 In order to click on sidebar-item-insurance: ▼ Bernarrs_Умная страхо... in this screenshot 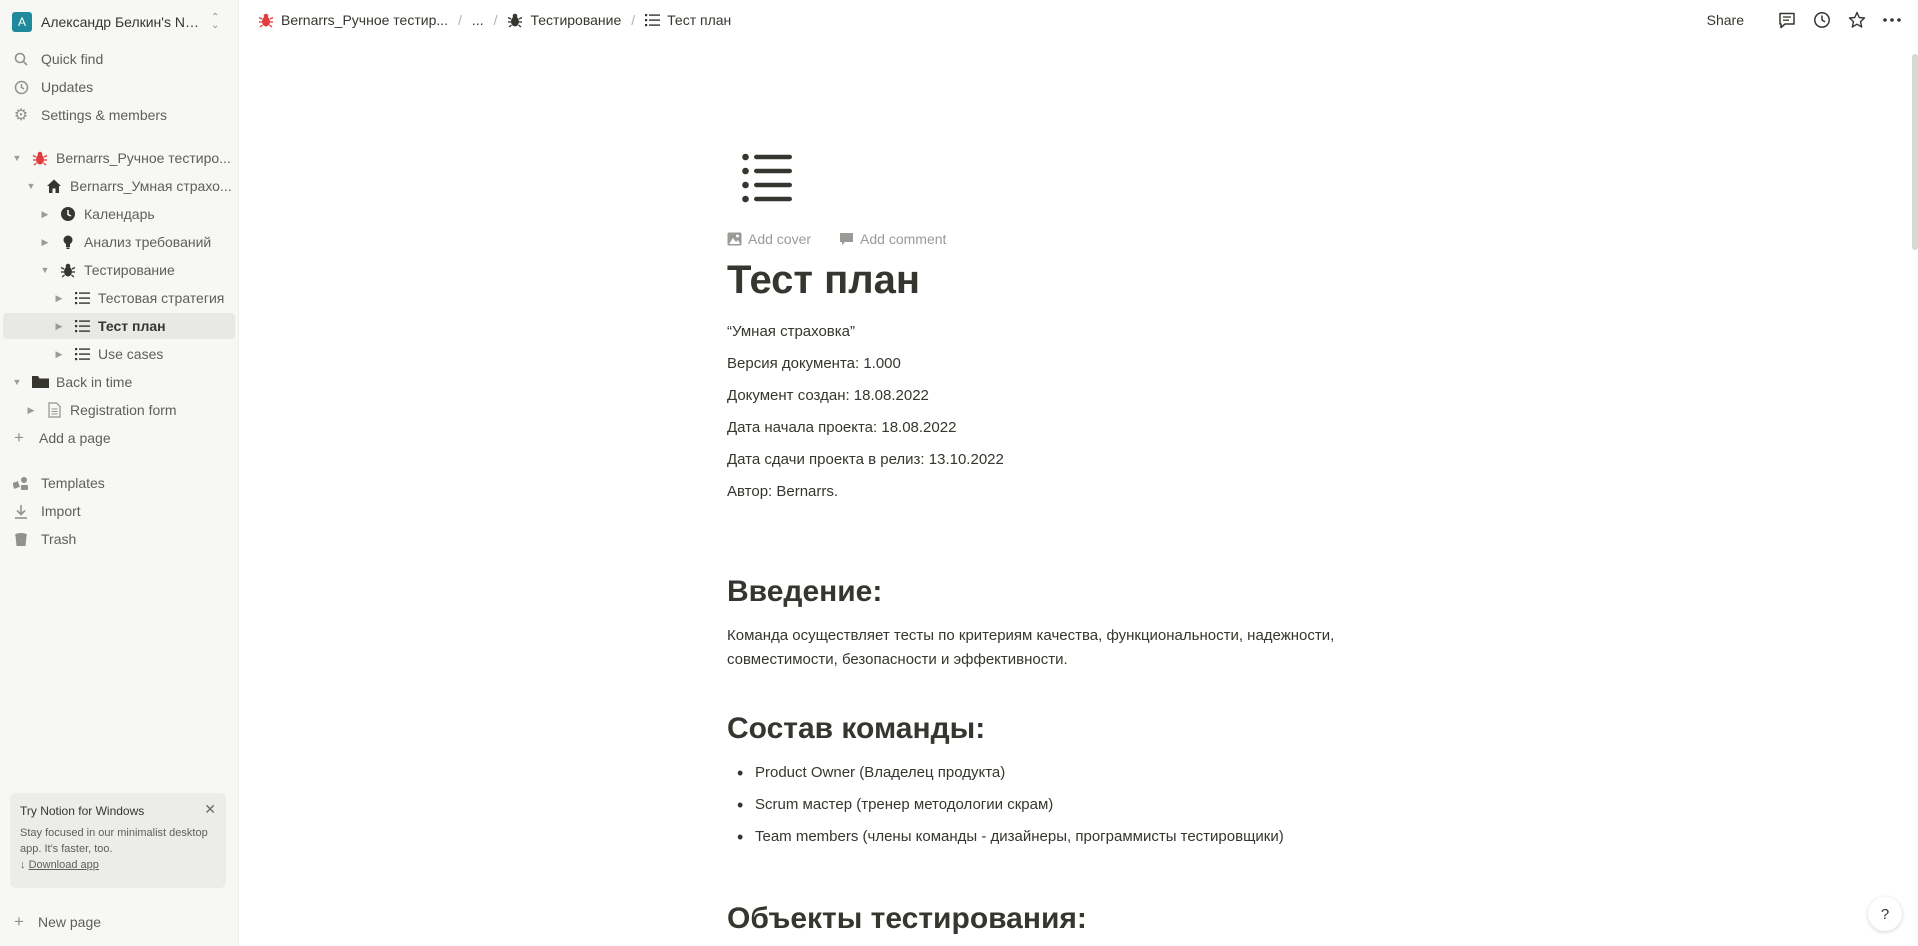, I will do `click(119, 186)`.